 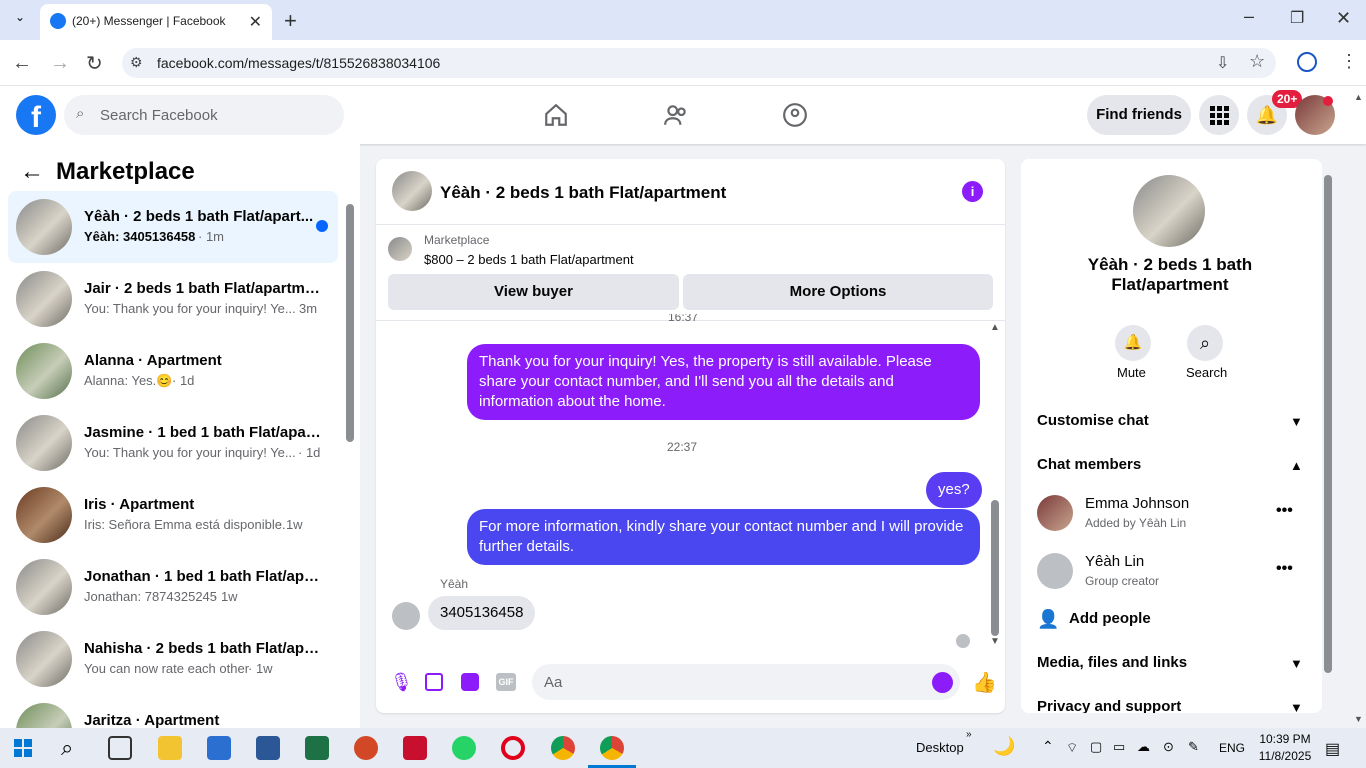 I want to click on menu-grid-icon, so click(x=1219, y=115).